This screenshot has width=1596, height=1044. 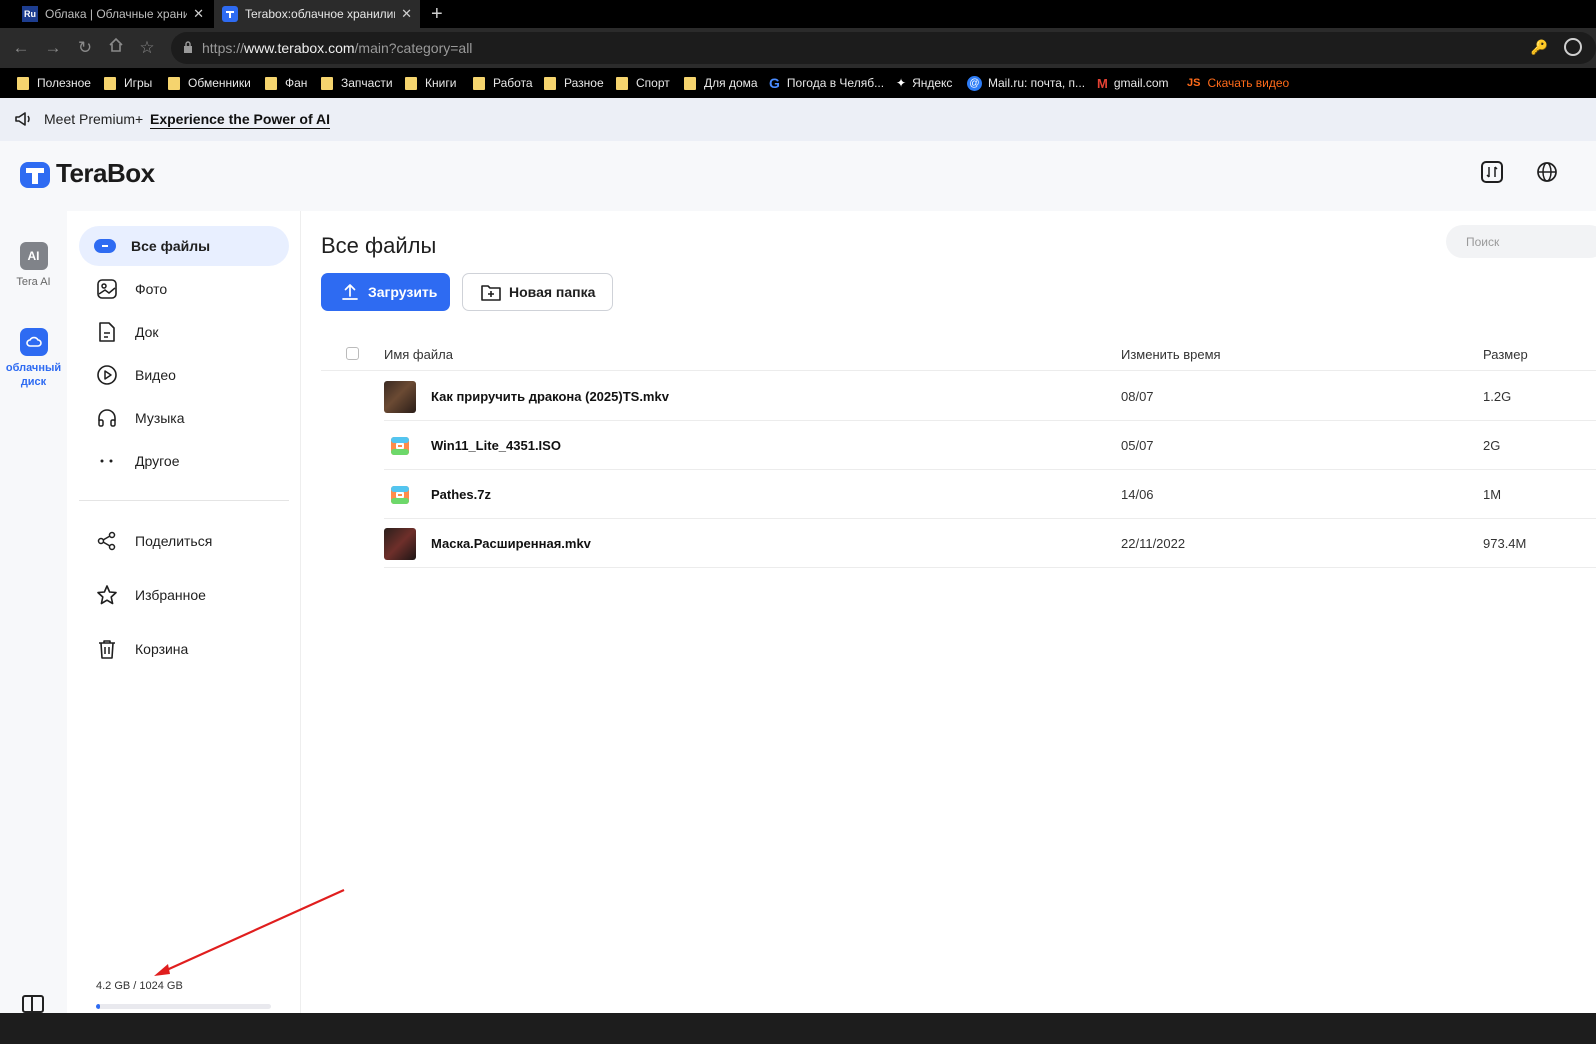 I want to click on browser-tab-terabox: Terabox:облачное хранилище ✕, so click(x=317, y=14).